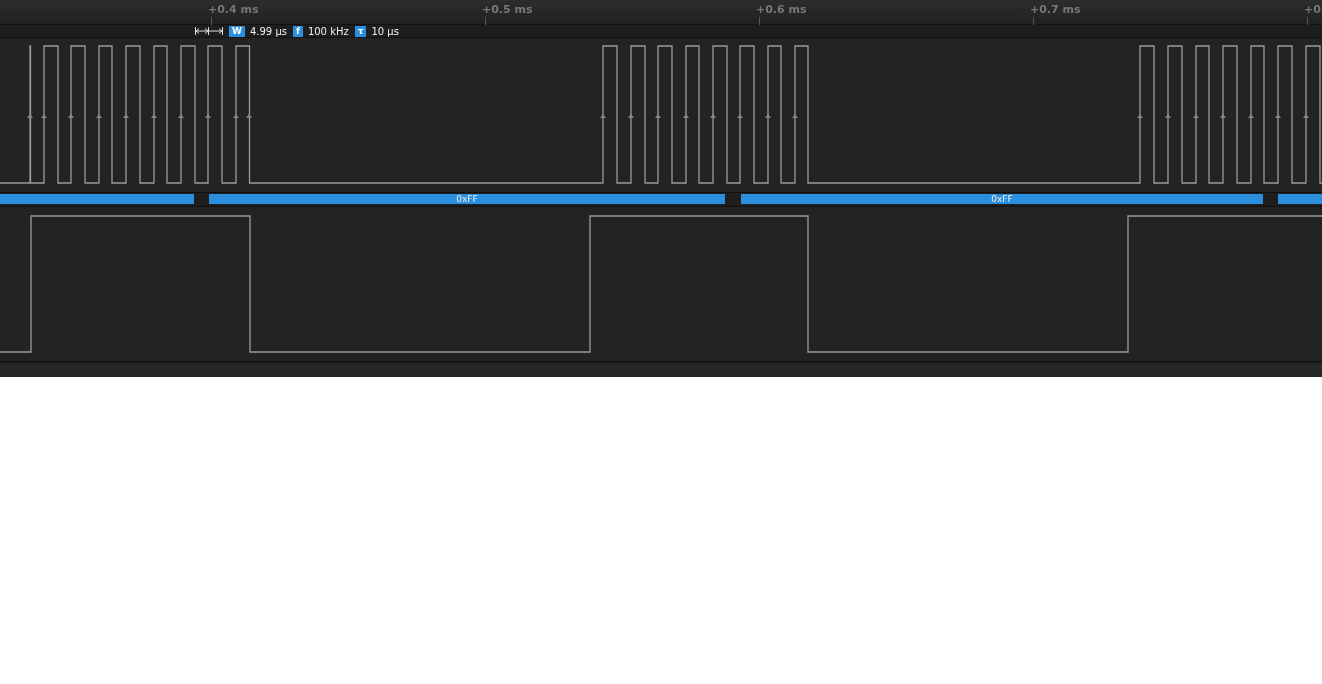  What do you see at coordinates (360, 31) in the screenshot?
I see `measure-badge: τ` at bounding box center [360, 31].